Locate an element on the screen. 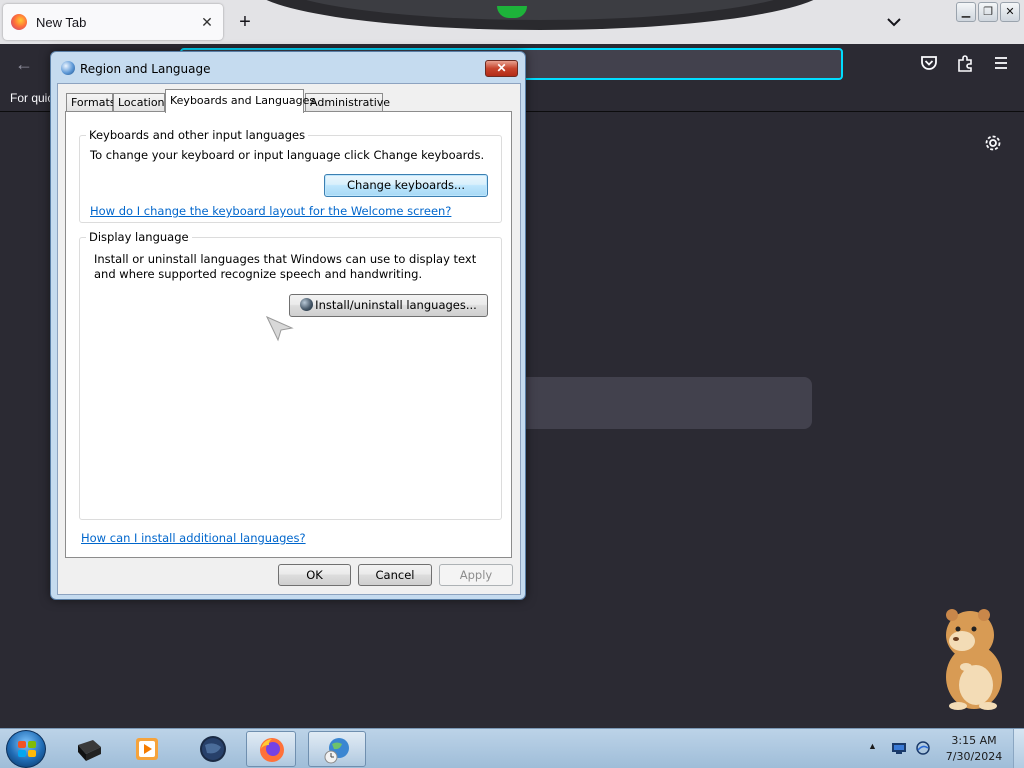 This screenshot has width=1024, height=768. install-additional-languages-link: How can I install additional languages? is located at coordinates (193, 538).